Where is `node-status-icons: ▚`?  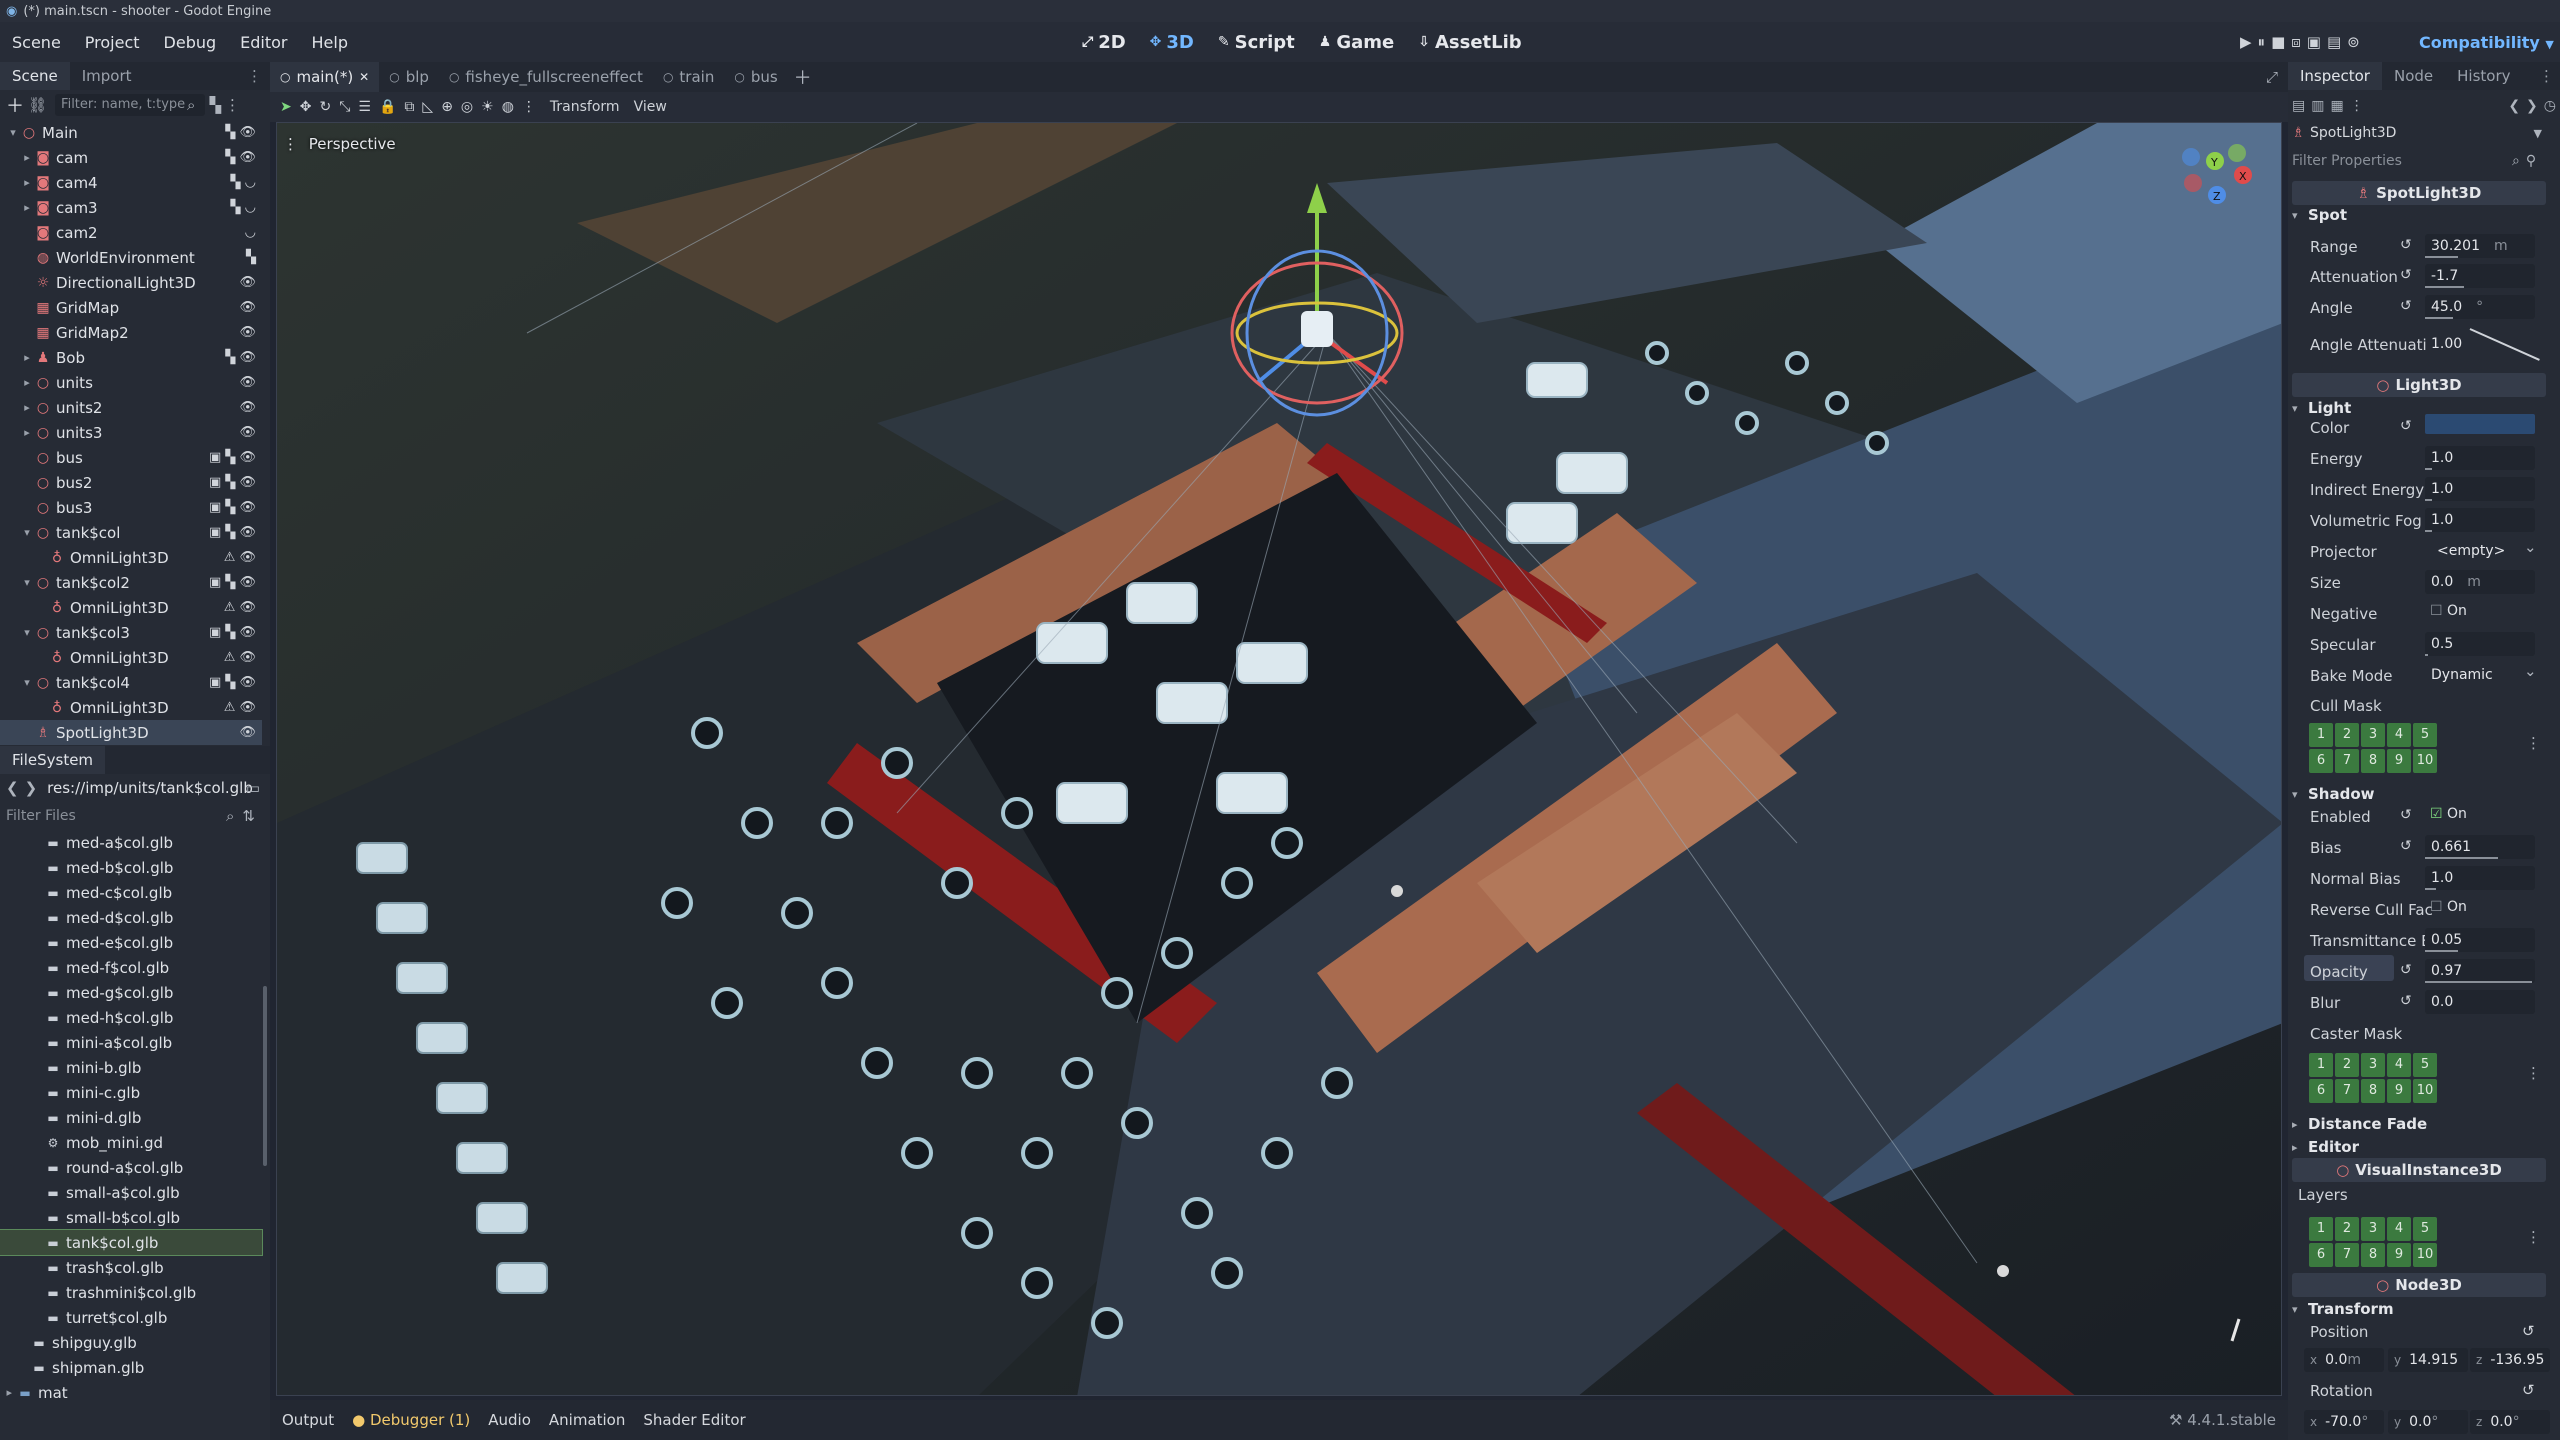 node-status-icons: ▚ is located at coordinates (251, 257).